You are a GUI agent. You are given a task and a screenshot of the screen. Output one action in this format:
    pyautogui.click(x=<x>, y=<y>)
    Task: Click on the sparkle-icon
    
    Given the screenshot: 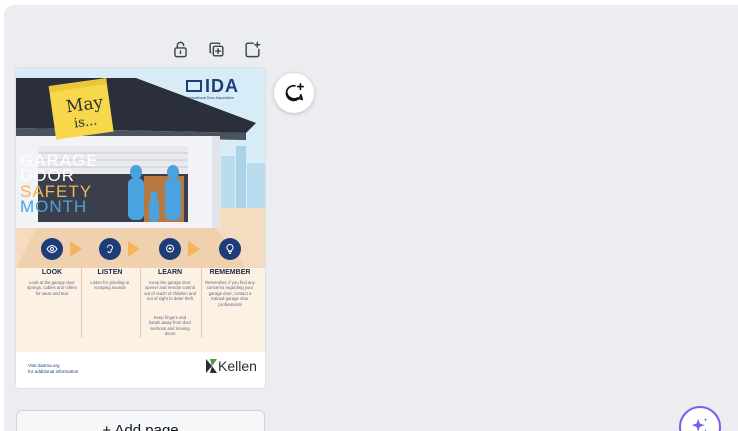 What is the action you would take?
    pyautogui.click(x=699, y=424)
    